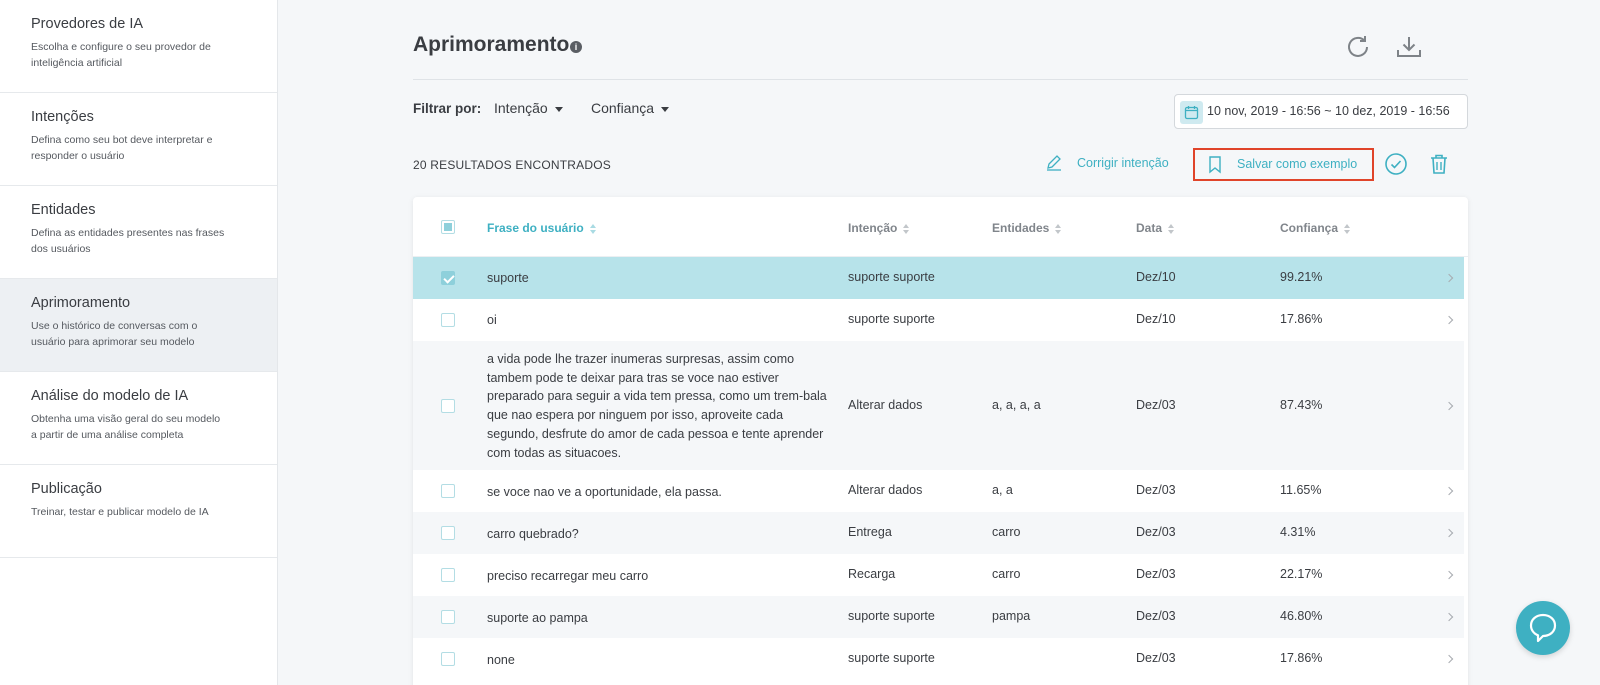 This screenshot has width=1600, height=685. I want to click on chat-button, so click(1543, 628).